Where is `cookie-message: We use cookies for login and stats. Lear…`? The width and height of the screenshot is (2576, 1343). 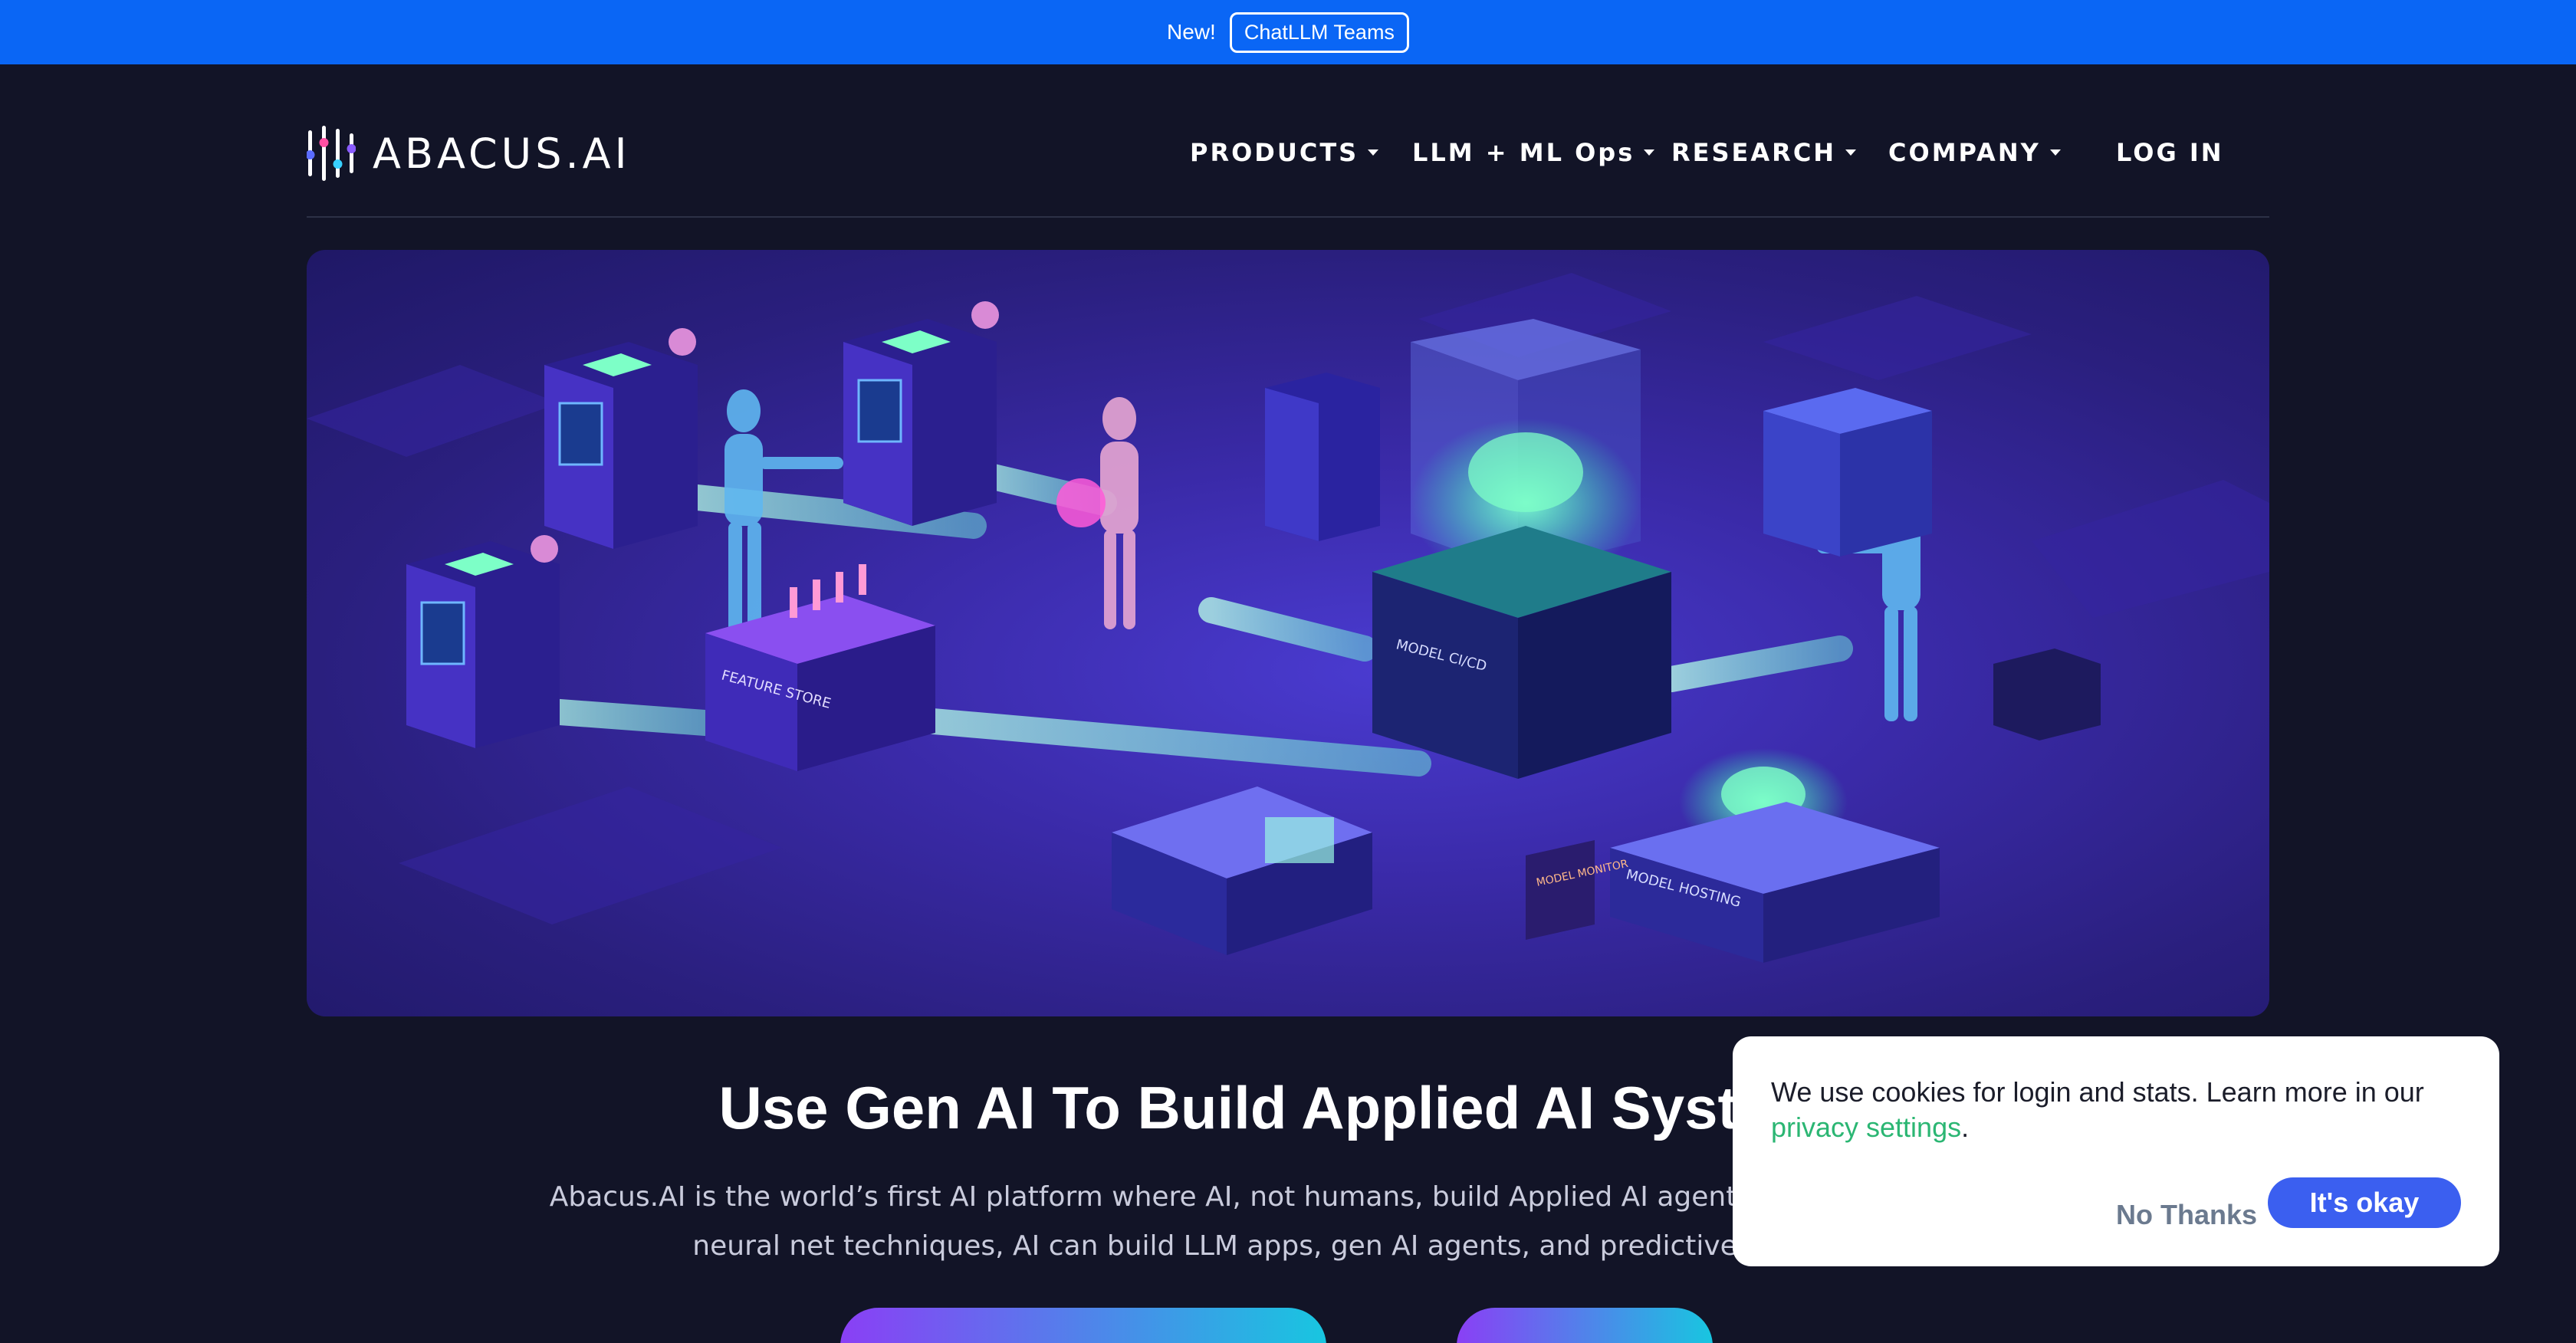
cookie-message: We use cookies for login and stats. Lear… is located at coordinates (2123, 1110).